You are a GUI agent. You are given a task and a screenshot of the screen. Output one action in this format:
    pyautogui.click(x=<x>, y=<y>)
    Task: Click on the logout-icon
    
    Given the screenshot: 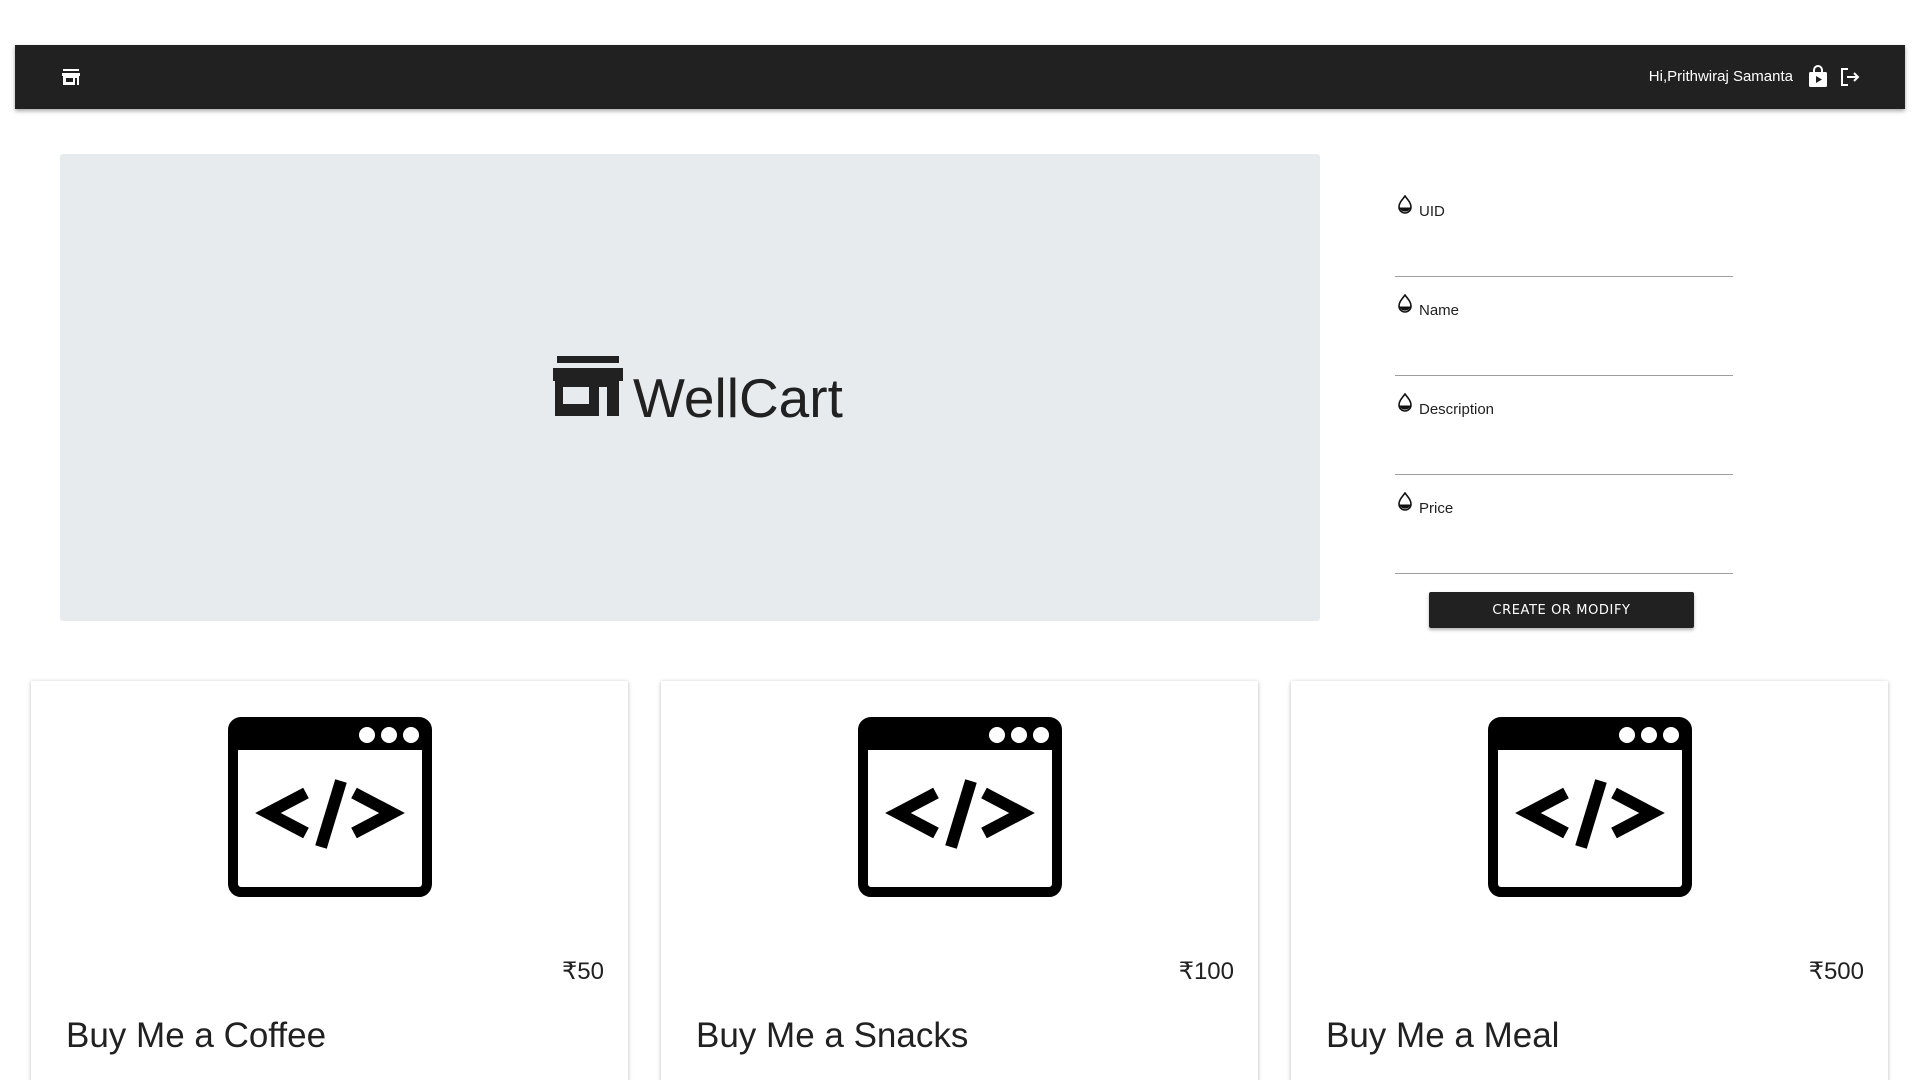 What is the action you would take?
    pyautogui.click(x=1850, y=77)
    